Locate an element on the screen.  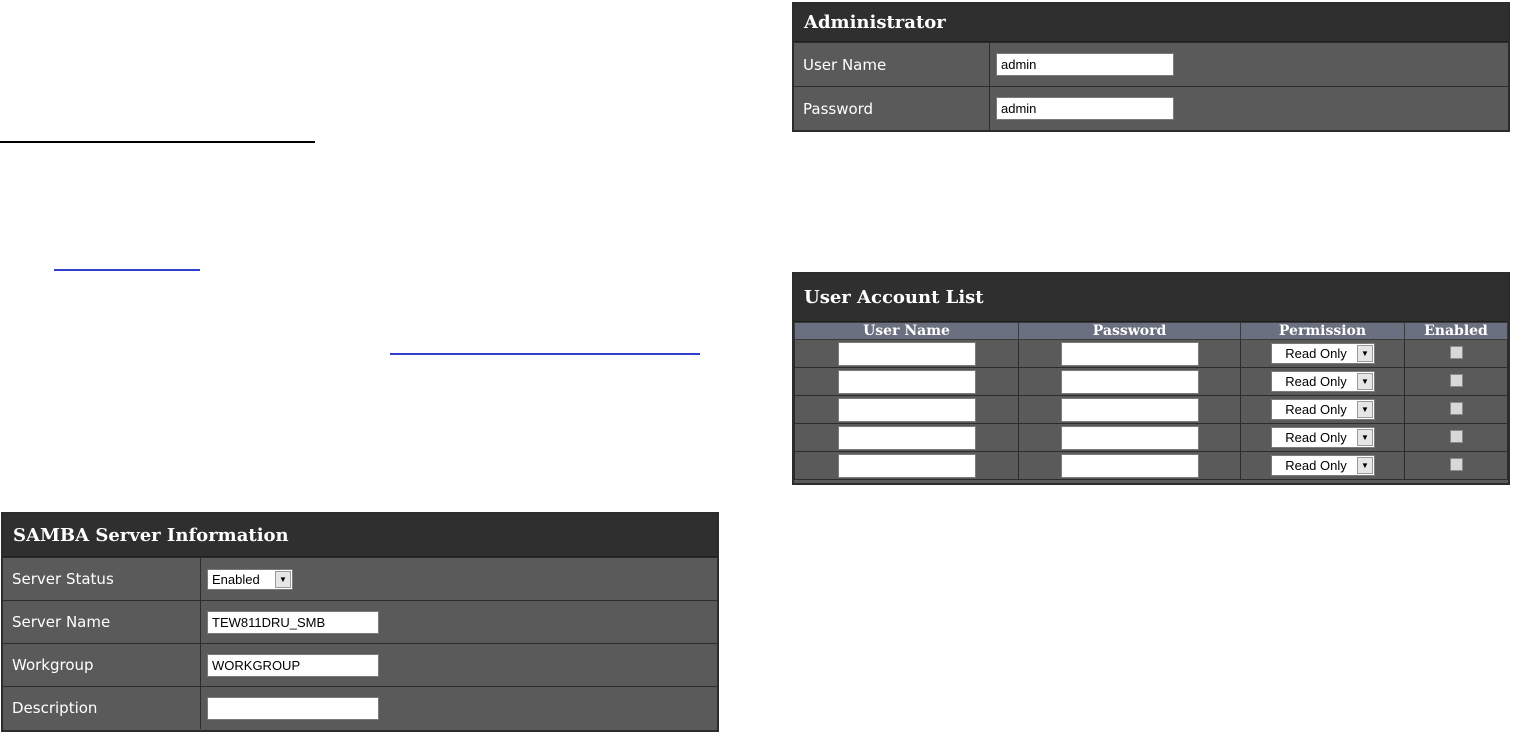
description-row: Description is located at coordinates (360, 707).